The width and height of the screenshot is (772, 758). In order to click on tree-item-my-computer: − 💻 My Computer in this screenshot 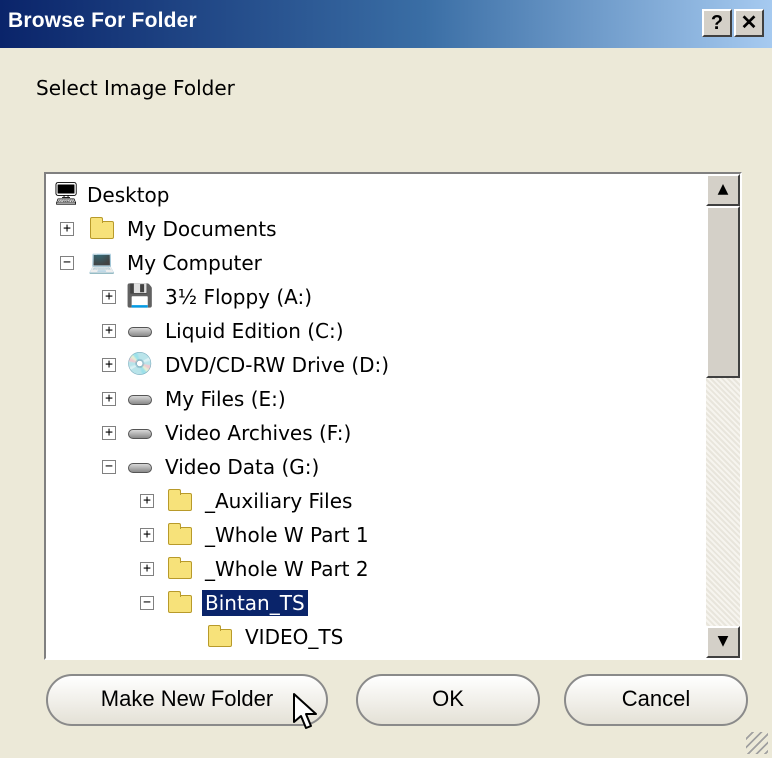, I will do `click(376, 263)`.